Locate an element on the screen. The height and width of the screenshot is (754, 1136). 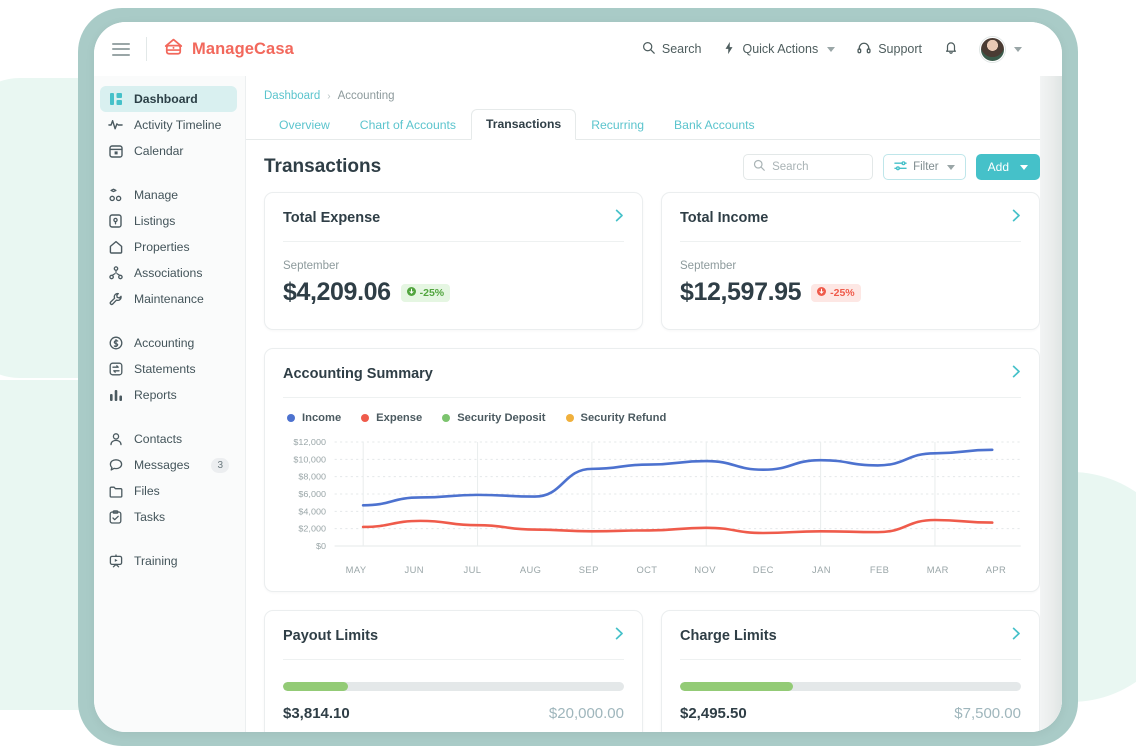
card-header: Charge Limits is located at coordinates (850, 635).